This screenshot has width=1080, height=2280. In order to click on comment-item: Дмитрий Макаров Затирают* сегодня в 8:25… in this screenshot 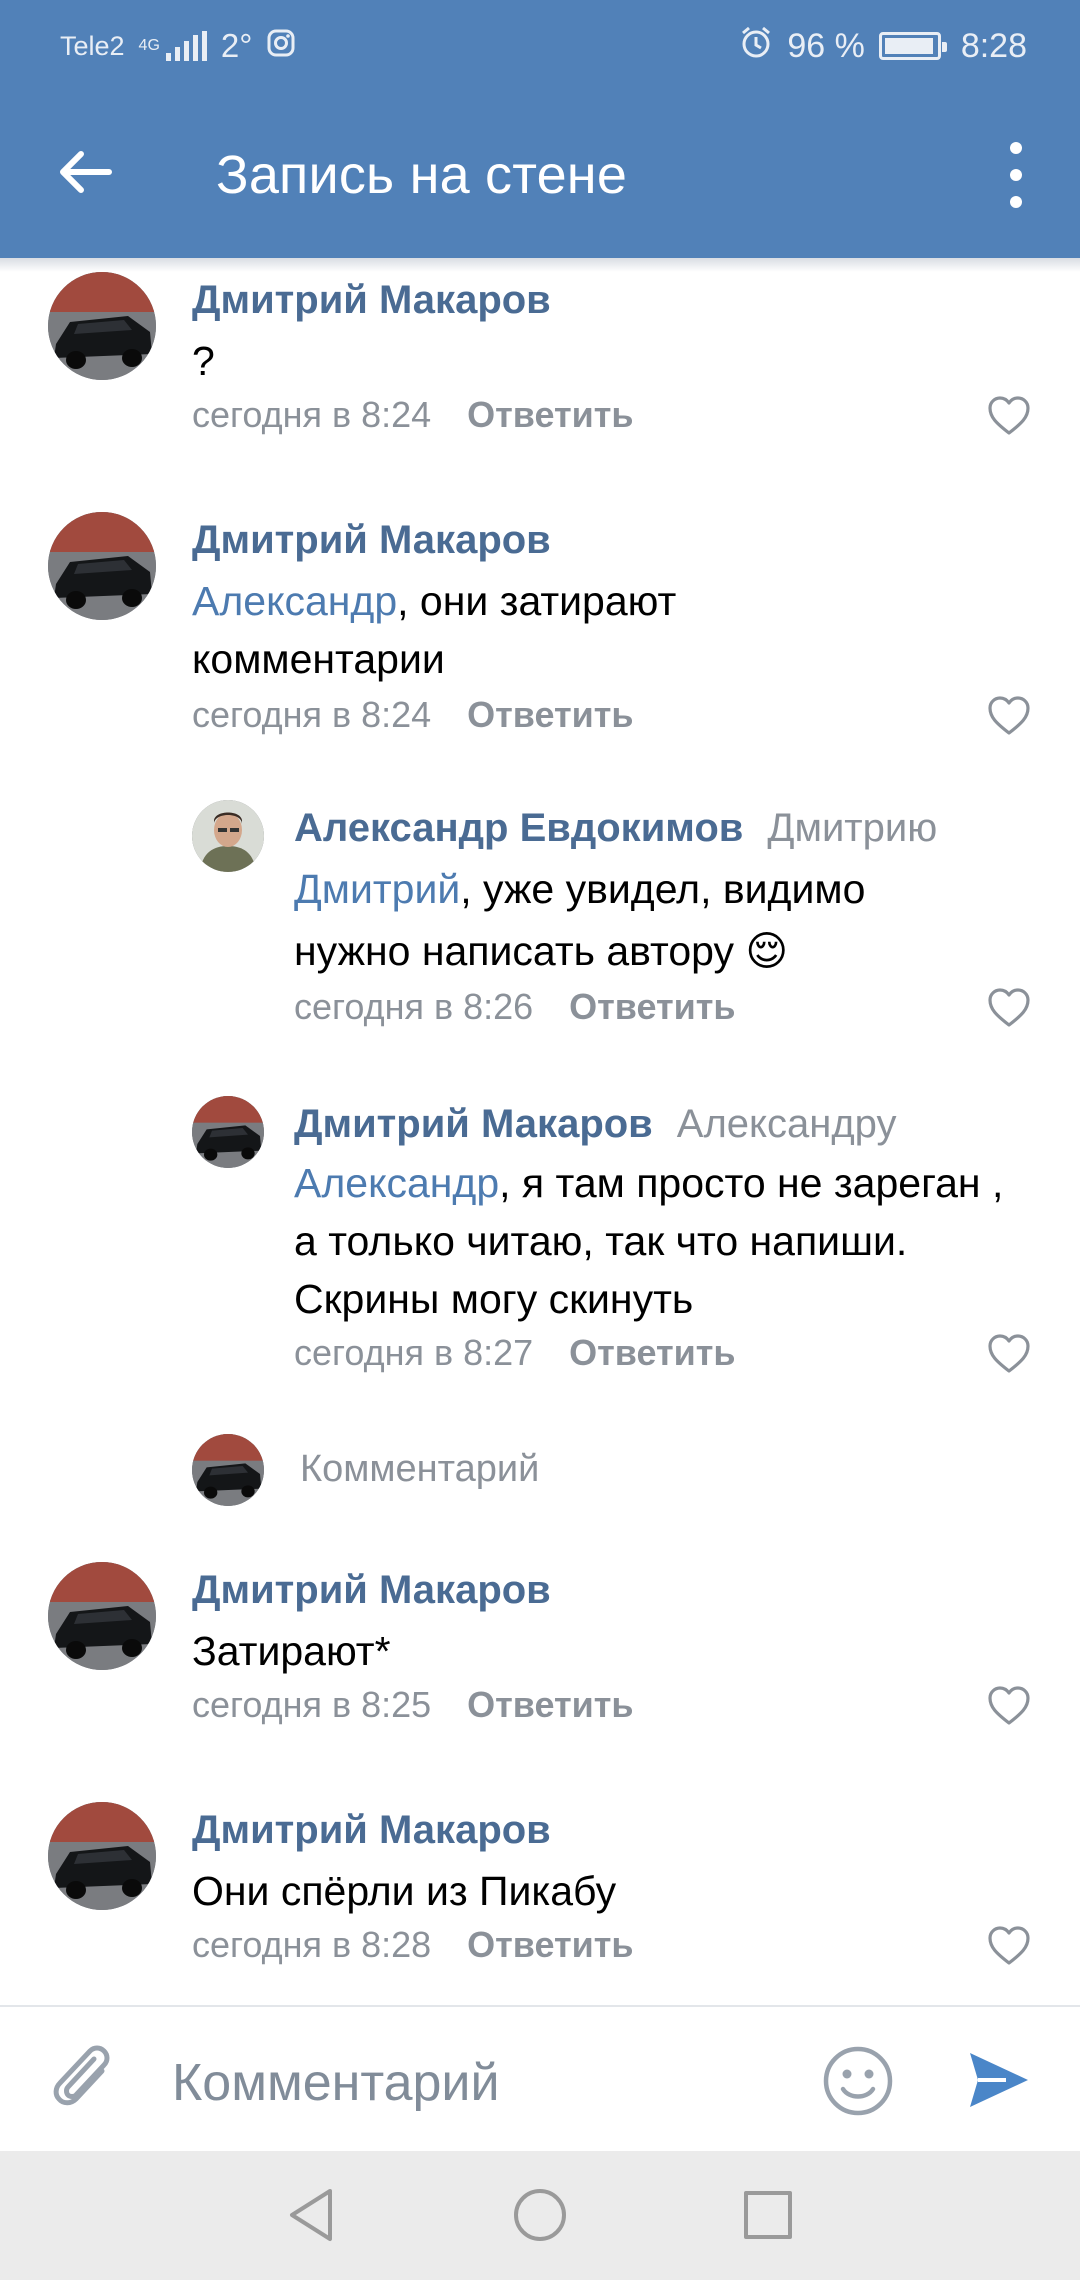, I will do `click(540, 1660)`.